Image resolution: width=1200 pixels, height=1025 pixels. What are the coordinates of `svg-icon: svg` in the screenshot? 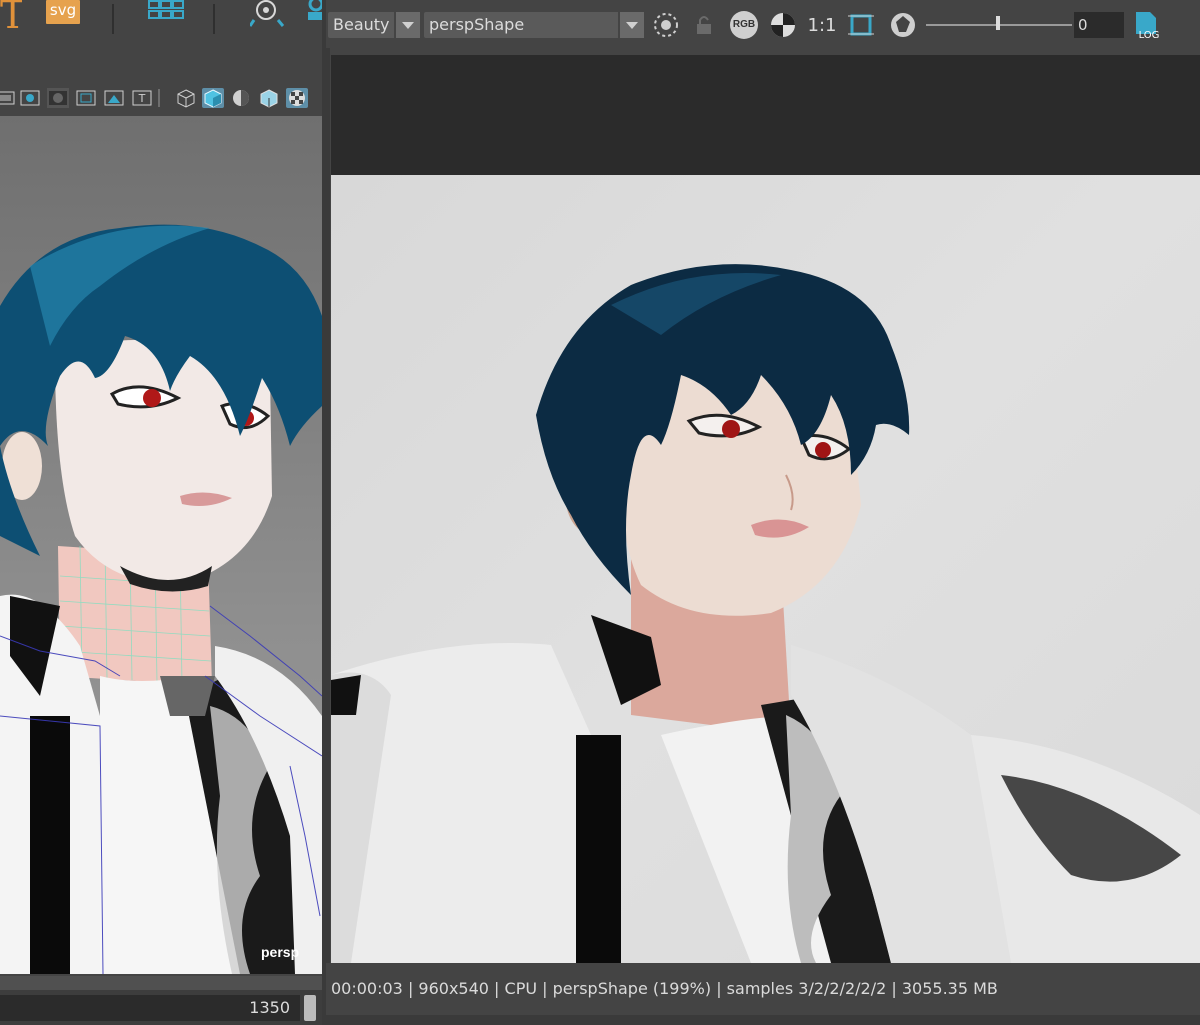 It's located at (63, 12).